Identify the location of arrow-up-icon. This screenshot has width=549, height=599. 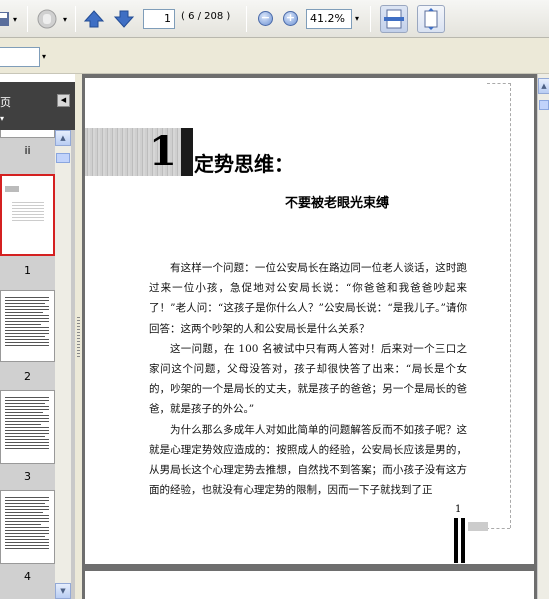
(94, 19).